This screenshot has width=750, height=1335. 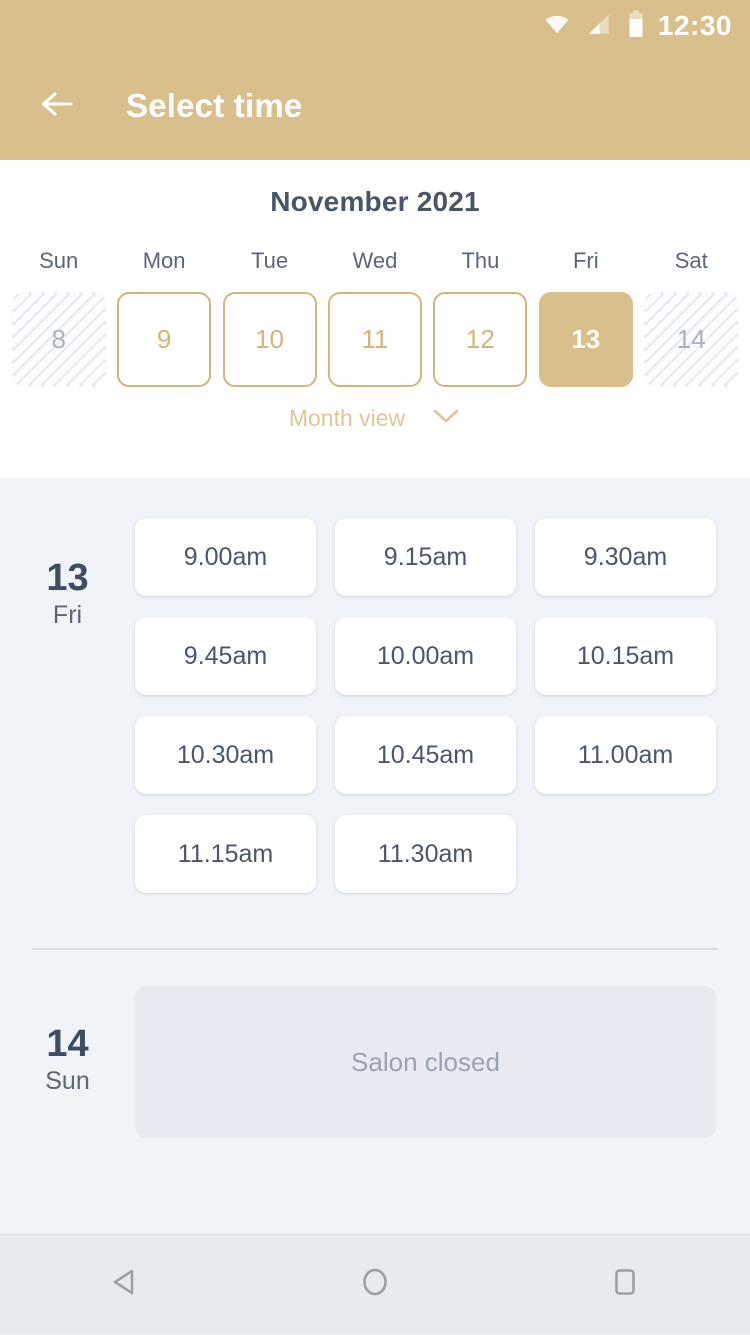 What do you see at coordinates (599, 26) in the screenshot?
I see `cellular-signal-icon` at bounding box center [599, 26].